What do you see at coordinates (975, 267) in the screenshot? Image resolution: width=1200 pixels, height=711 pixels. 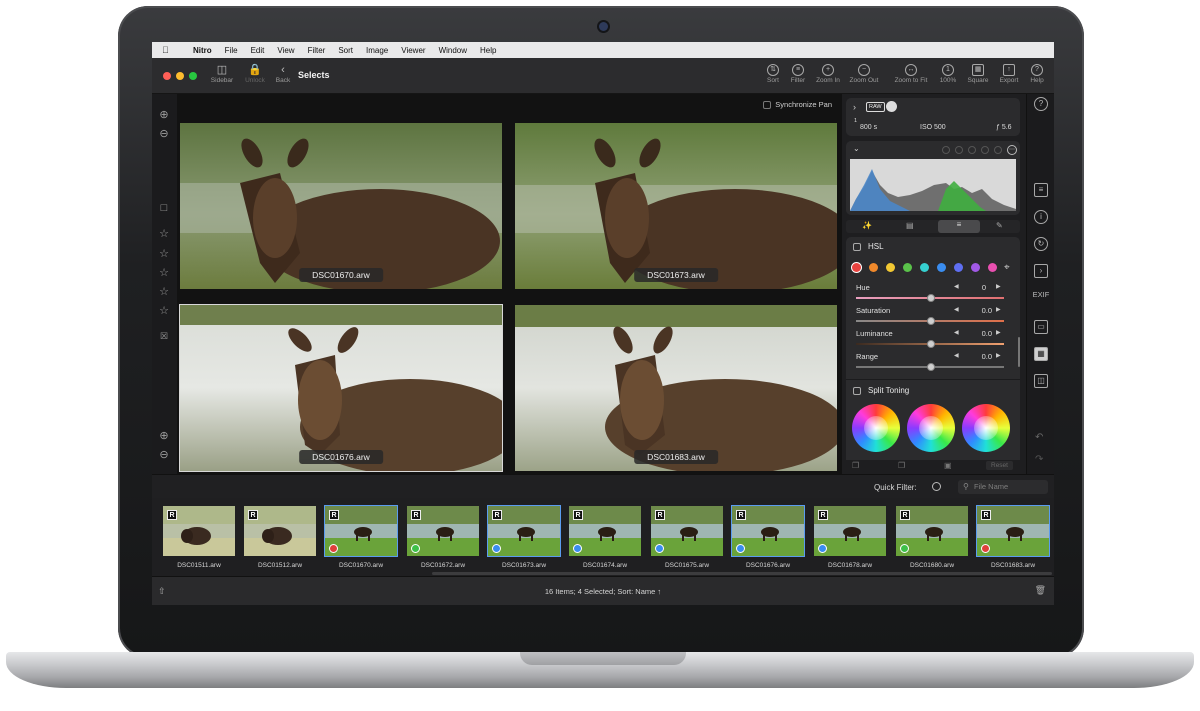 I see `swatch-purple` at bounding box center [975, 267].